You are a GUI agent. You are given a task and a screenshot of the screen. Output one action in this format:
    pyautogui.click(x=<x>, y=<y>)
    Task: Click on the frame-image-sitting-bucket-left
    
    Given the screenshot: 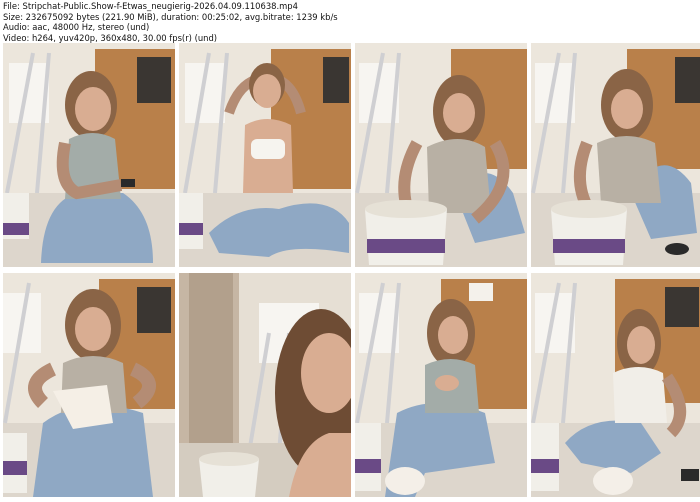 What is the action you would take?
    pyautogui.click(x=441, y=385)
    